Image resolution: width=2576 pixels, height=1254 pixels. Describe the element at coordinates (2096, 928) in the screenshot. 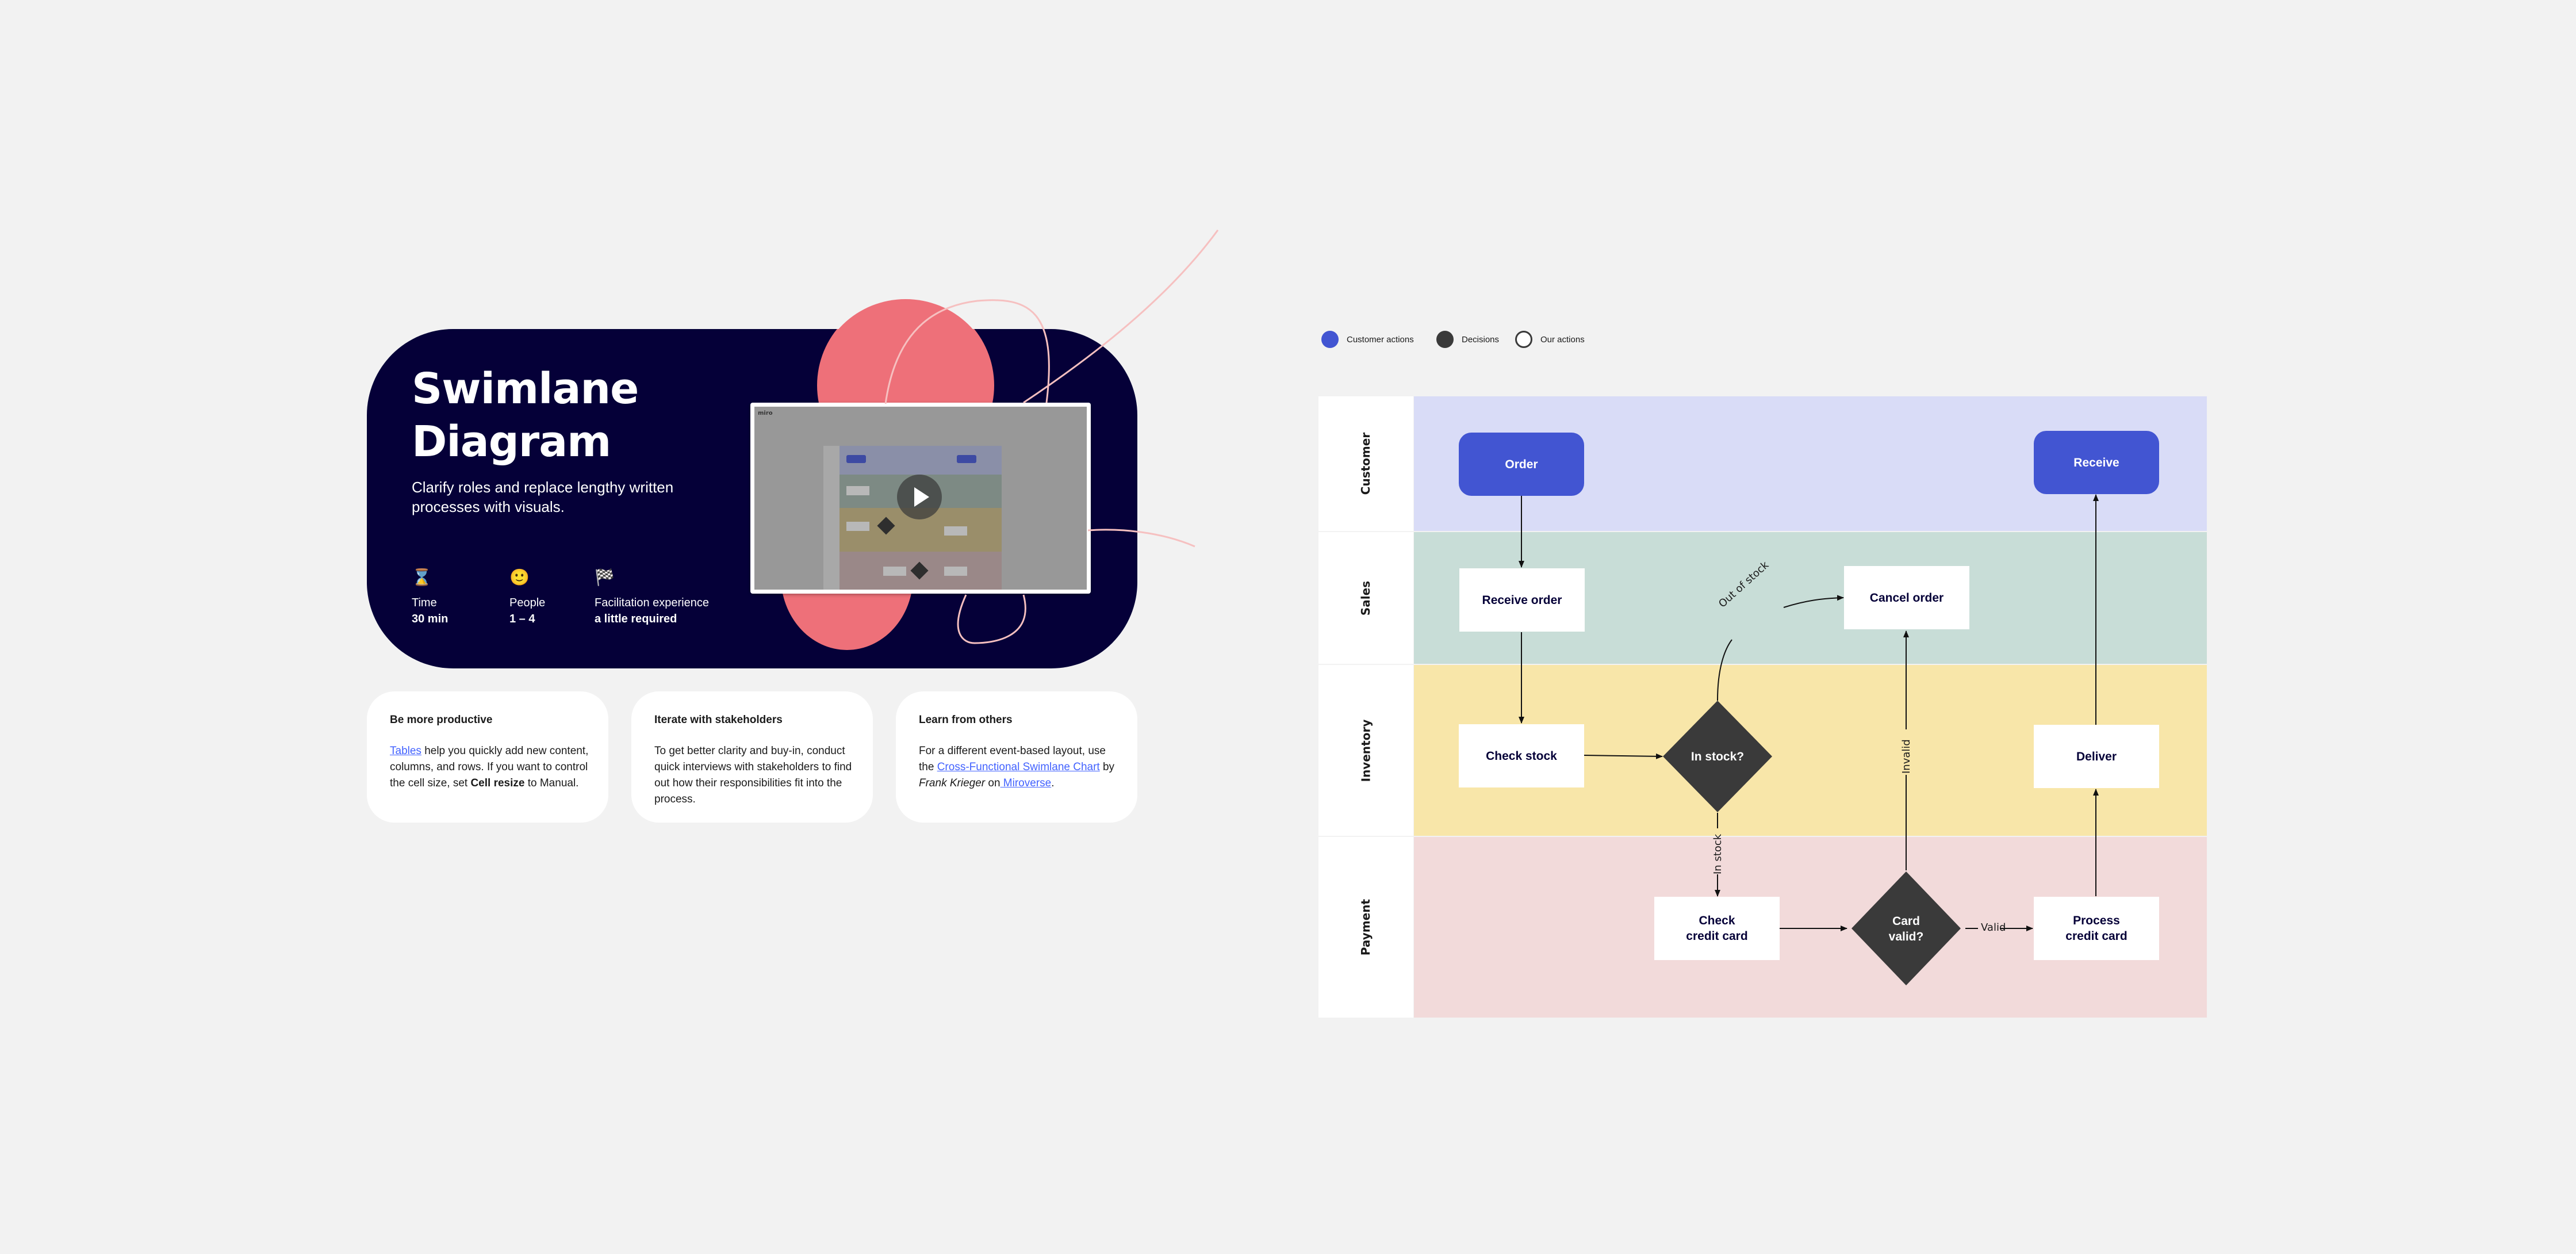

I see `node-process-credit-card: Process credit card` at that location.